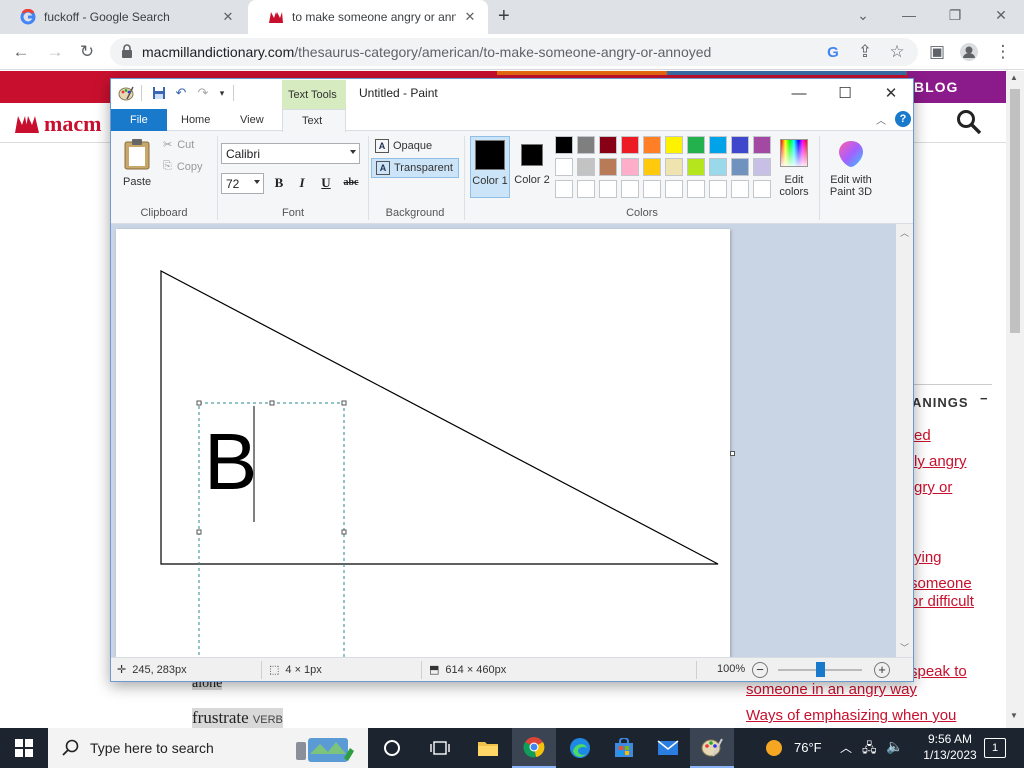  Describe the element at coordinates (159, 93) in the screenshot. I see `save-icon` at that location.